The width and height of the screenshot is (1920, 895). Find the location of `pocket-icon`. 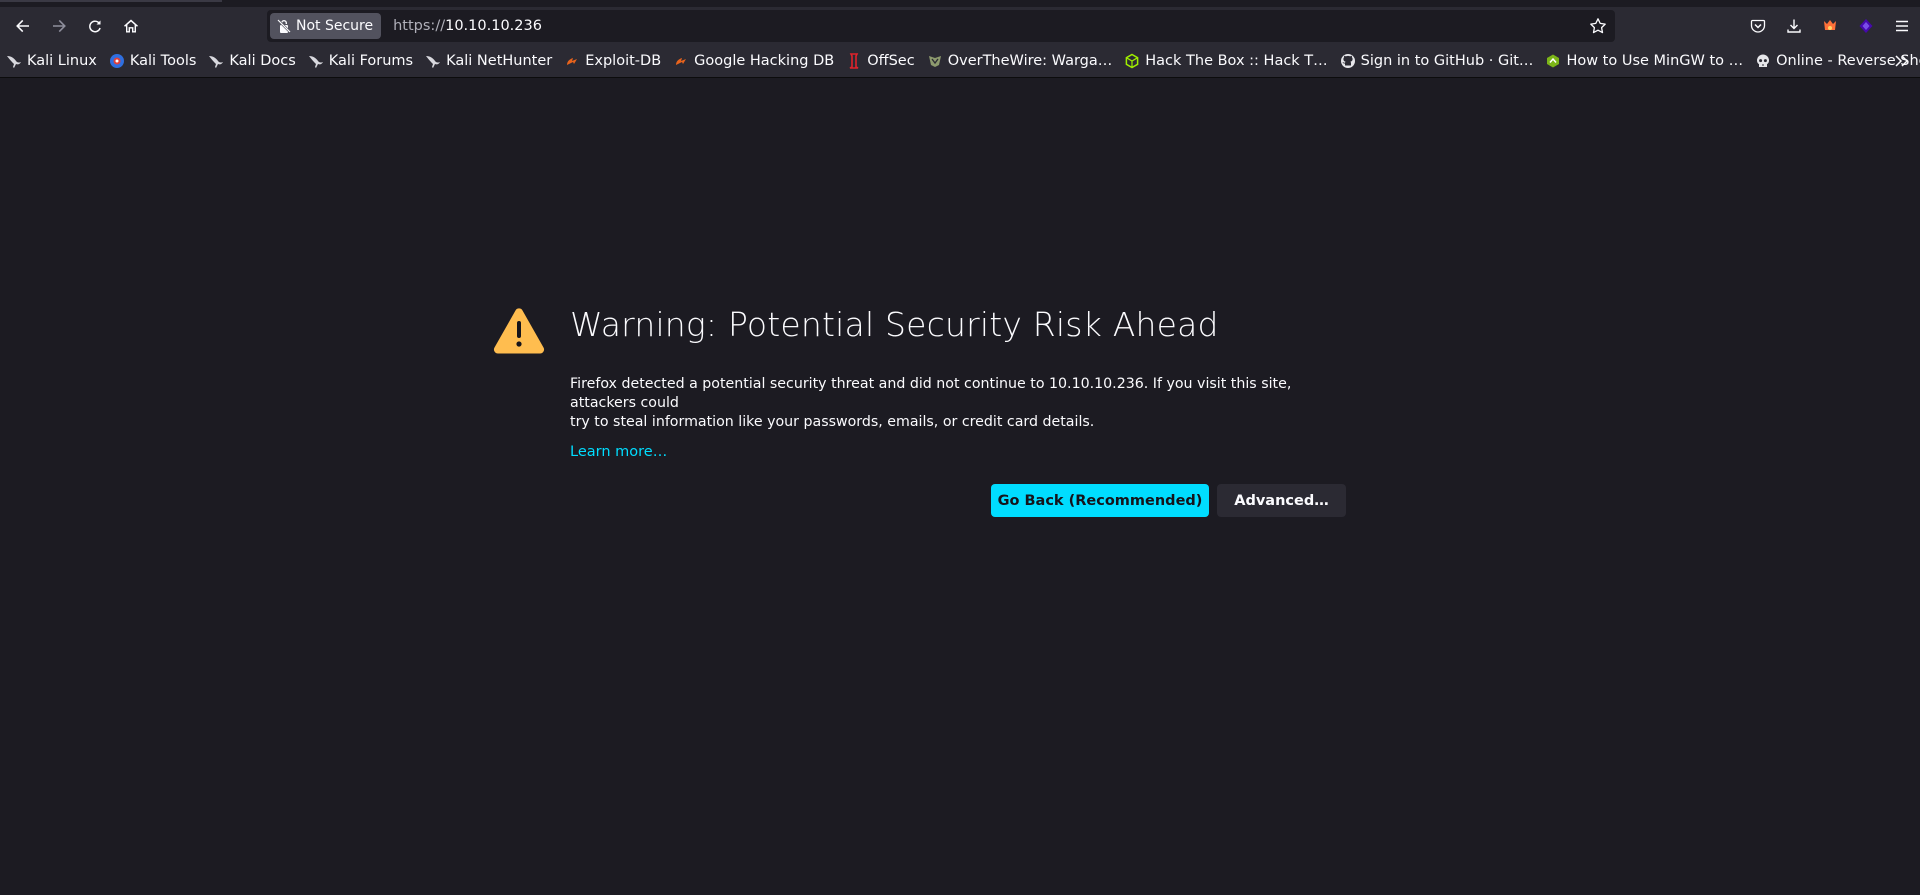

pocket-icon is located at coordinates (1758, 26).